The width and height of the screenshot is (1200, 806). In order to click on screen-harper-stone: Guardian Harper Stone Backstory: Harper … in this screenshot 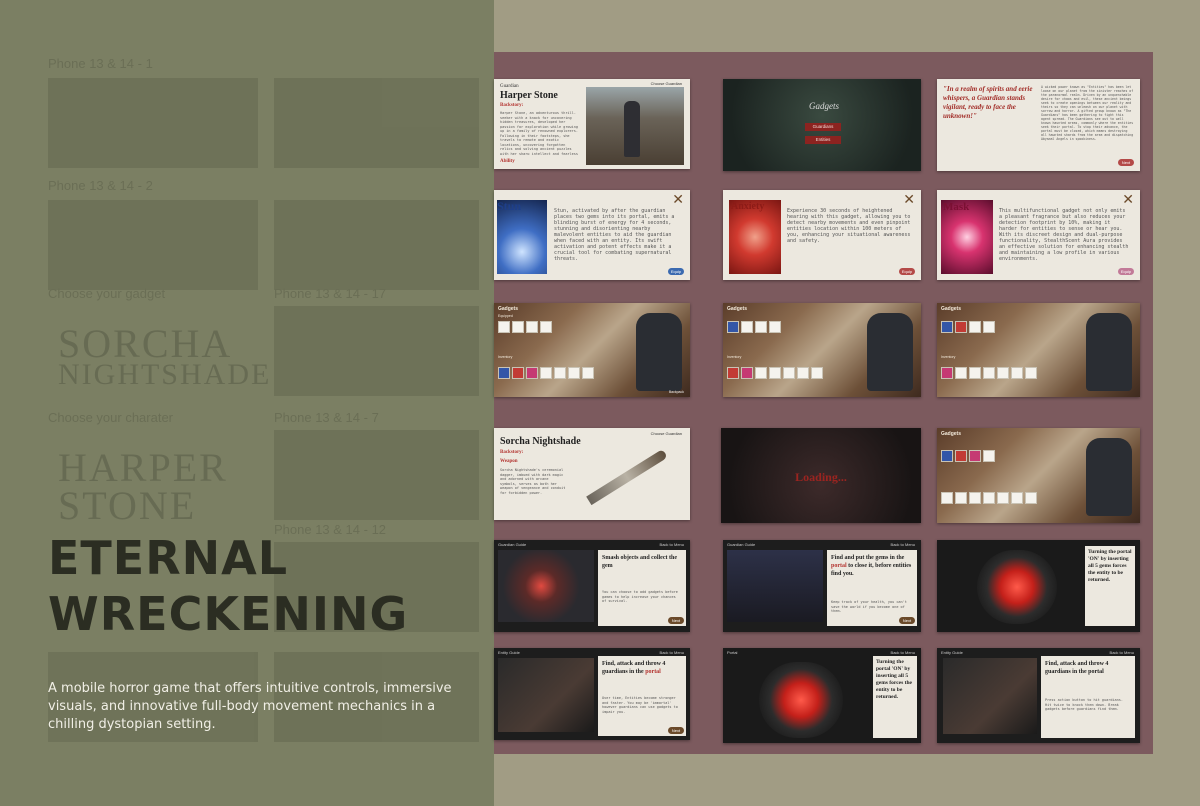, I will do `click(592, 124)`.